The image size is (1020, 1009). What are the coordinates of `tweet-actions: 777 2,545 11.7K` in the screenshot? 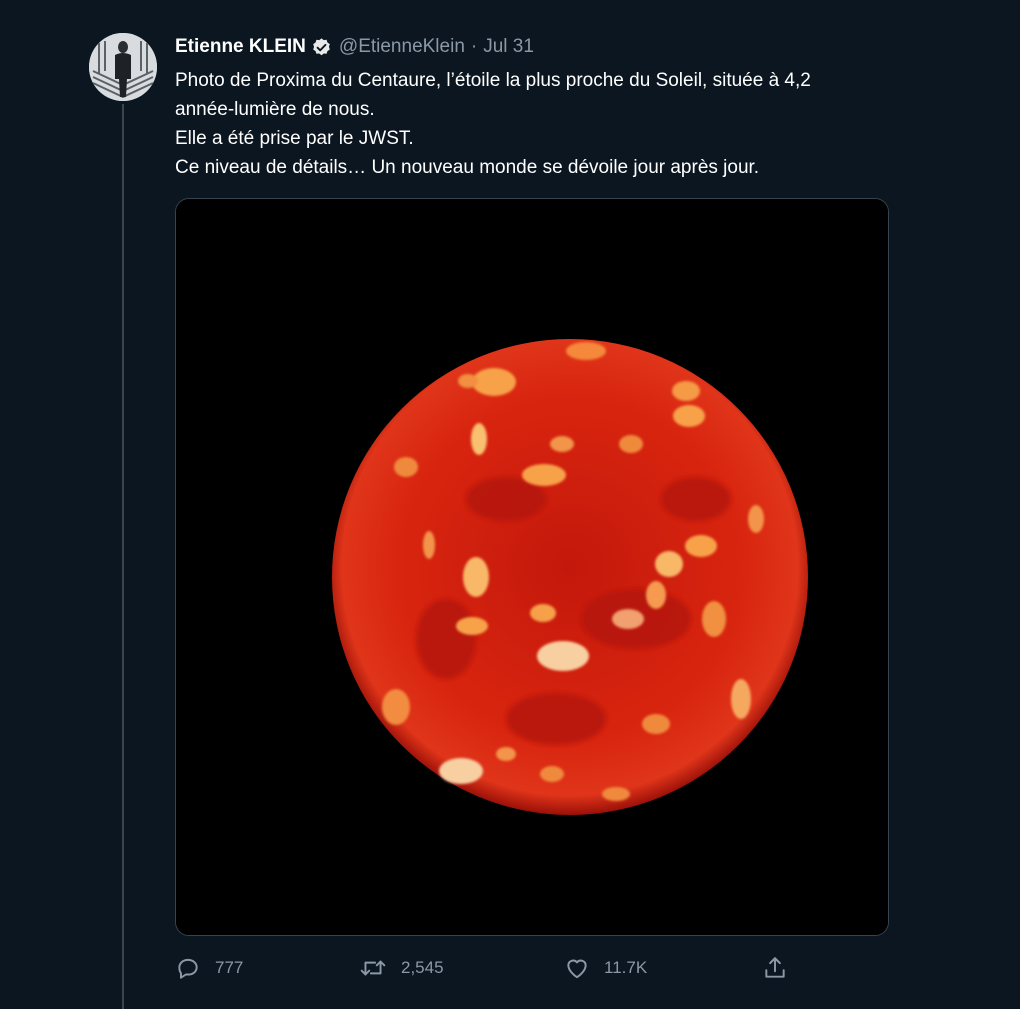 It's located at (485, 968).